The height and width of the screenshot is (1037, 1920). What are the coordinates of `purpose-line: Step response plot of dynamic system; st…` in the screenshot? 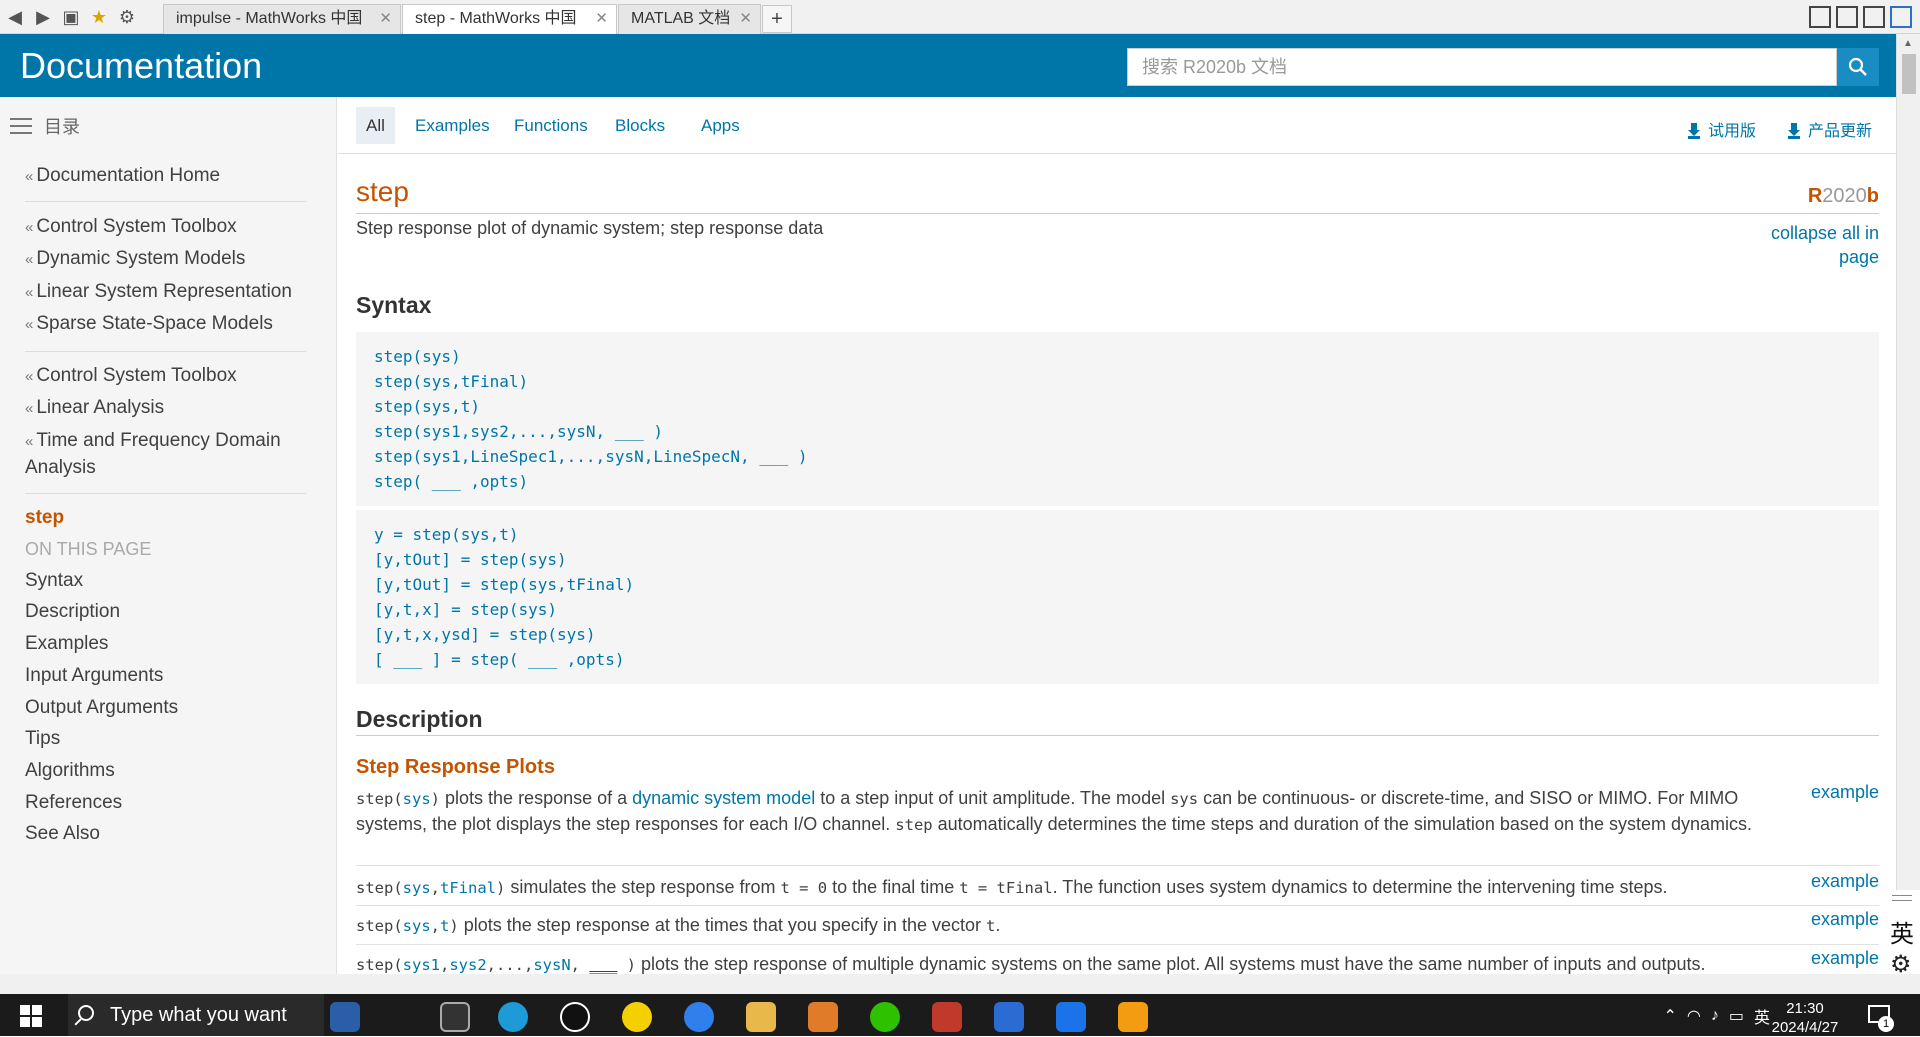 It's located at (590, 228).